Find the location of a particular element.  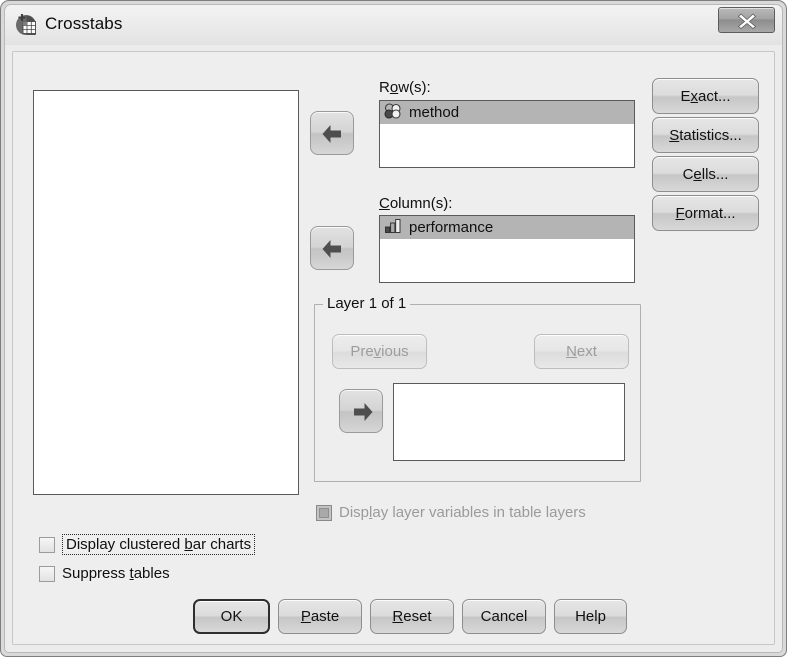

display-clustered-bar-charts-checkbox is located at coordinates (47, 544).